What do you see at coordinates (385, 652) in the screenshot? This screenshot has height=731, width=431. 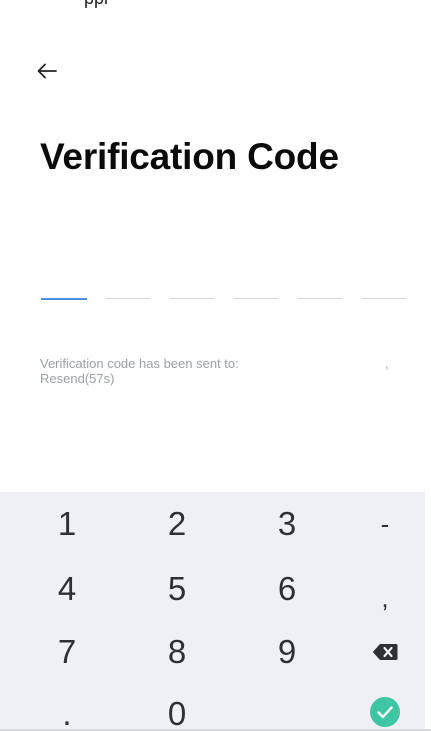 I see `backspace-icon` at bounding box center [385, 652].